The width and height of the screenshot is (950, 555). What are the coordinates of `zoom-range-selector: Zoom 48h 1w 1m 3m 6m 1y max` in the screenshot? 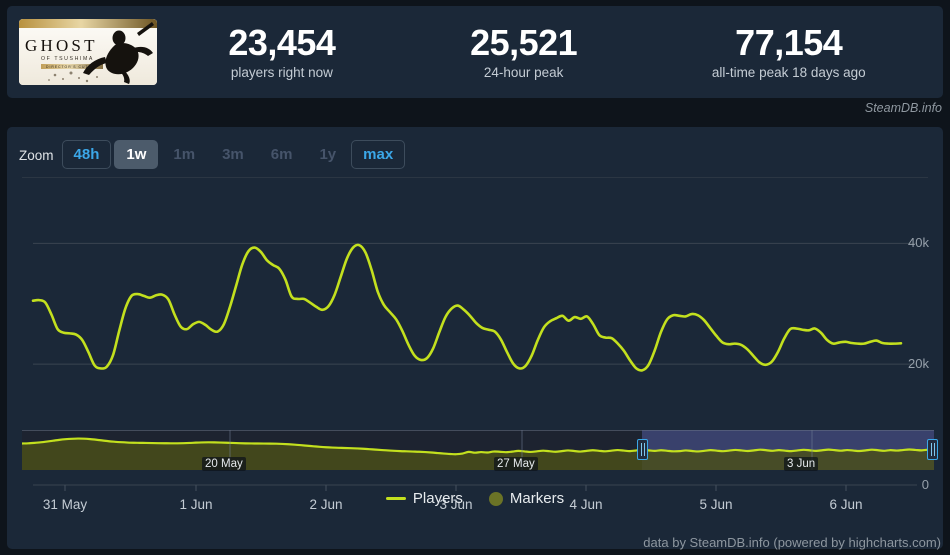 It's located at (213, 155).